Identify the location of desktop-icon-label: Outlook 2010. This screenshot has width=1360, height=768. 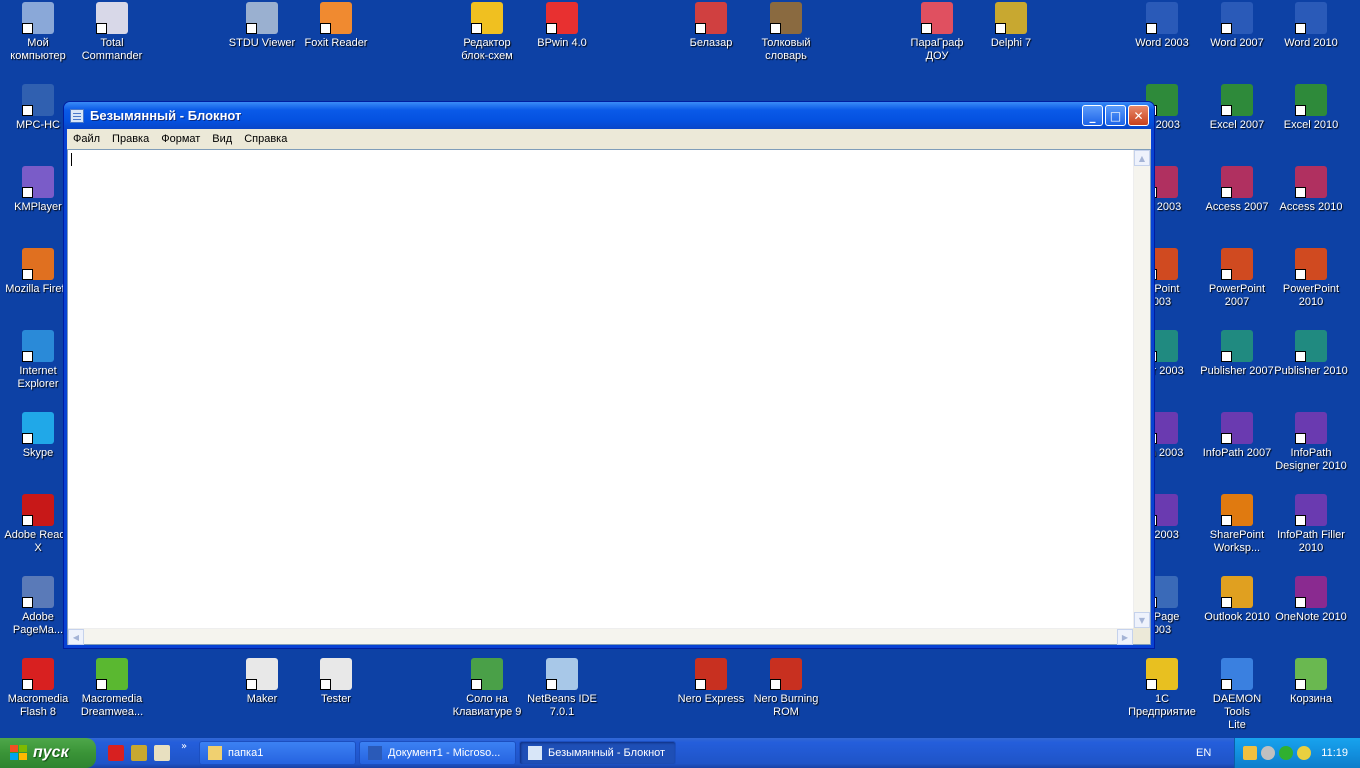
(1237, 617).